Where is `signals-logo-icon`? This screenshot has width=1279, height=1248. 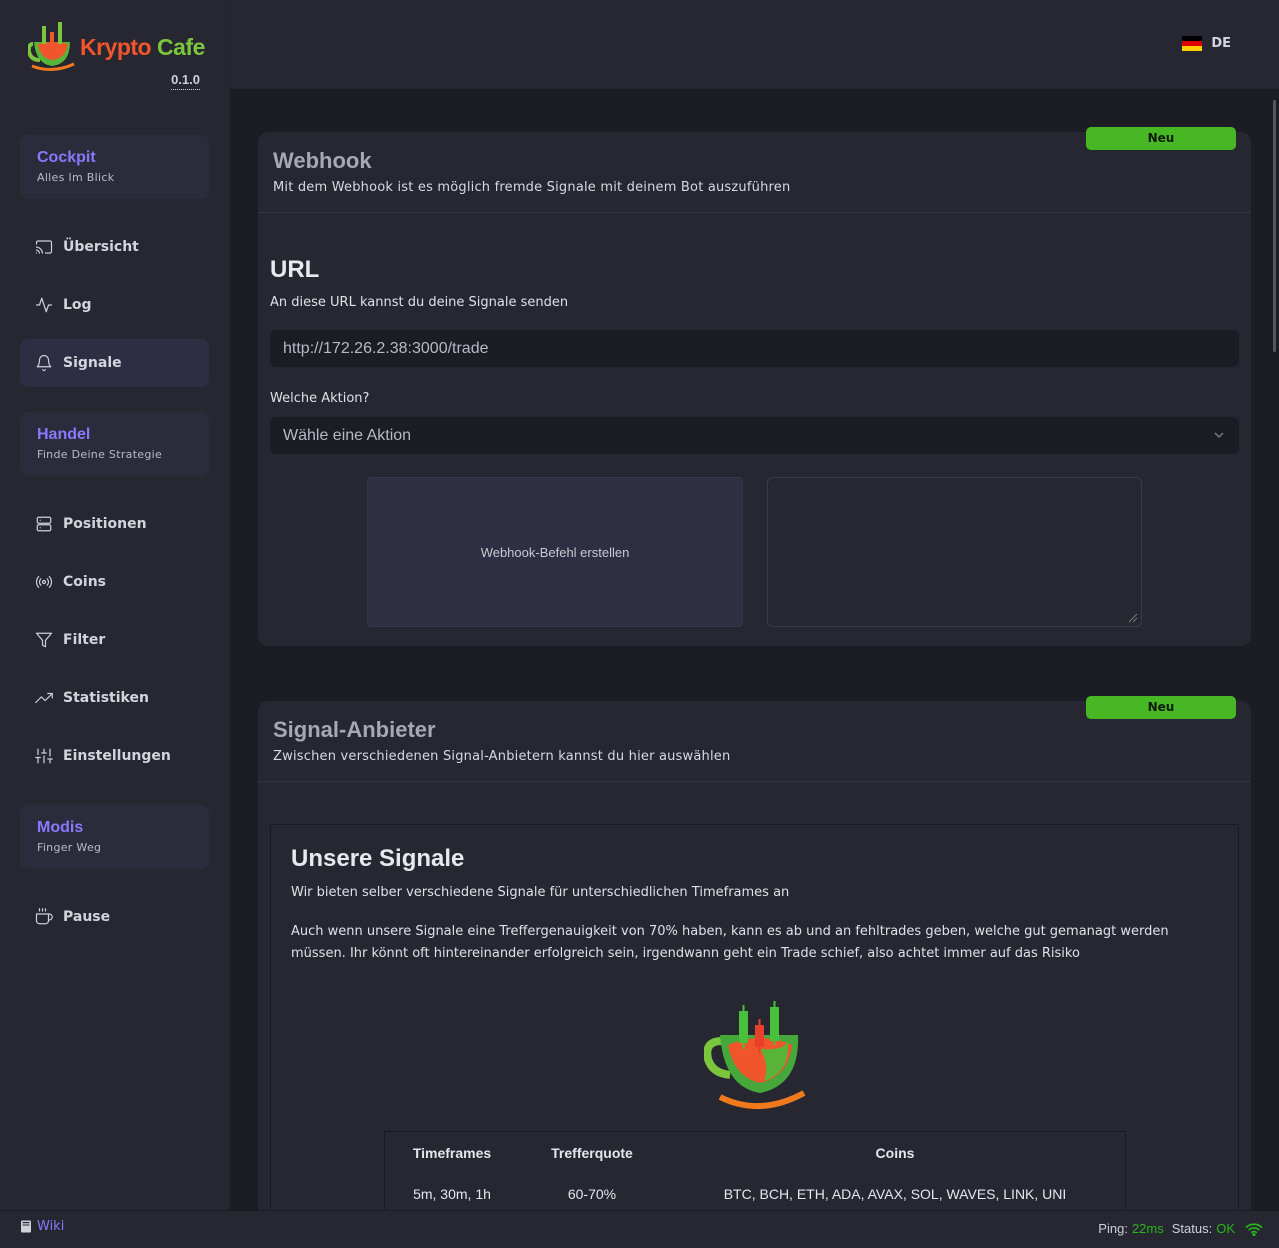 signals-logo-icon is located at coordinates (755, 1055).